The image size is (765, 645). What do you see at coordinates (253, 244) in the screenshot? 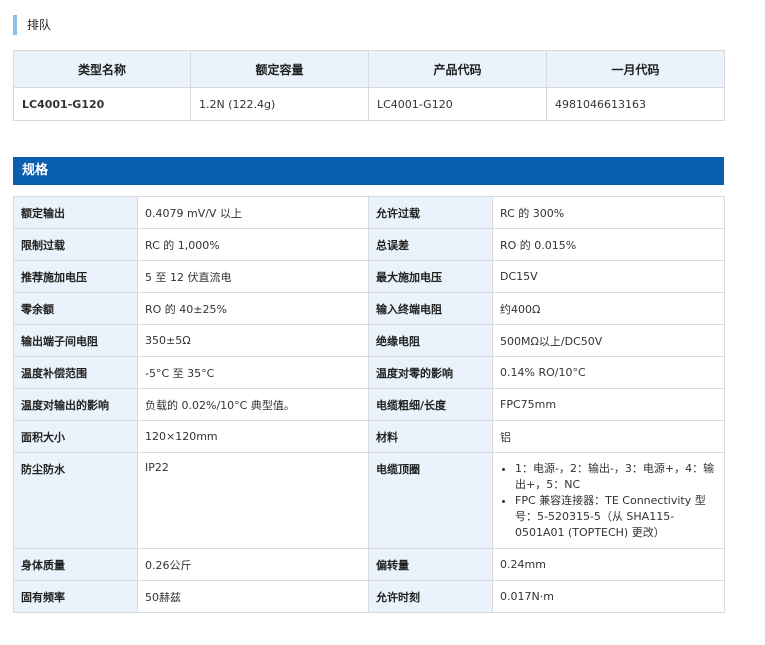
I see `spec-value: RC 的 1,000%` at bounding box center [253, 244].